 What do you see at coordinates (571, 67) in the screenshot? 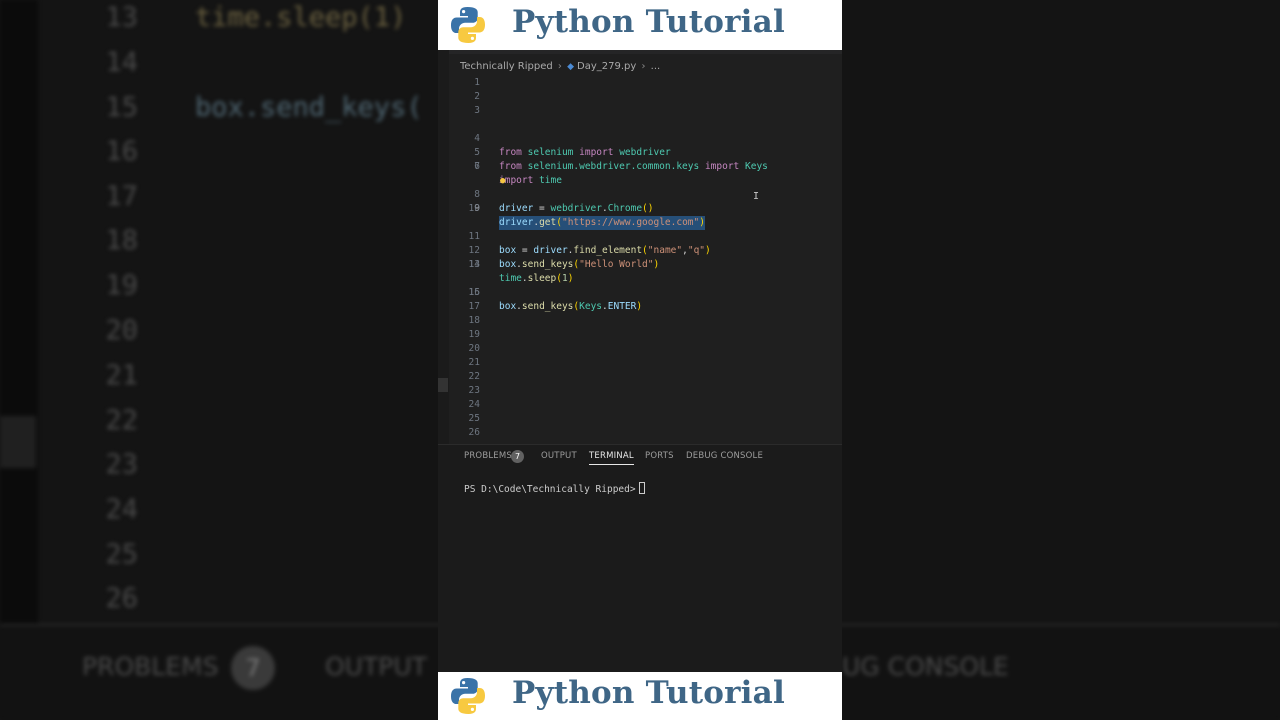
I see `python-file-icon: ◆` at bounding box center [571, 67].